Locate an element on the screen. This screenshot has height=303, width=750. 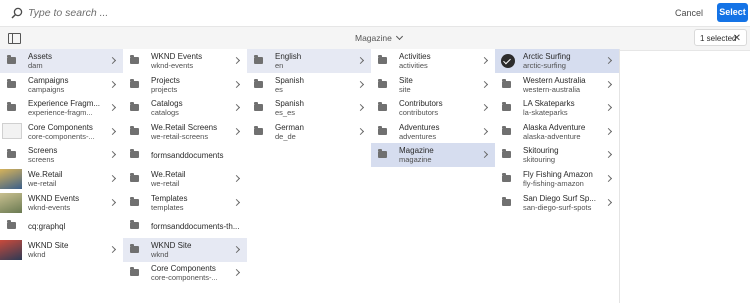
item-title: Contributors is located at coordinates (421, 104).